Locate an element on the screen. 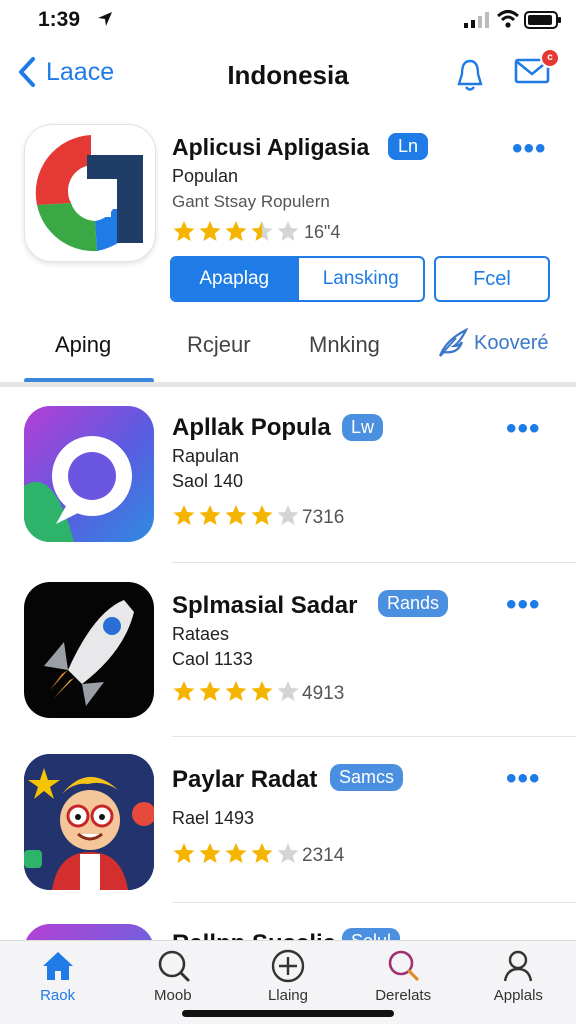  nav-bar: Laace Indonesia c is located at coordinates (288, 76).